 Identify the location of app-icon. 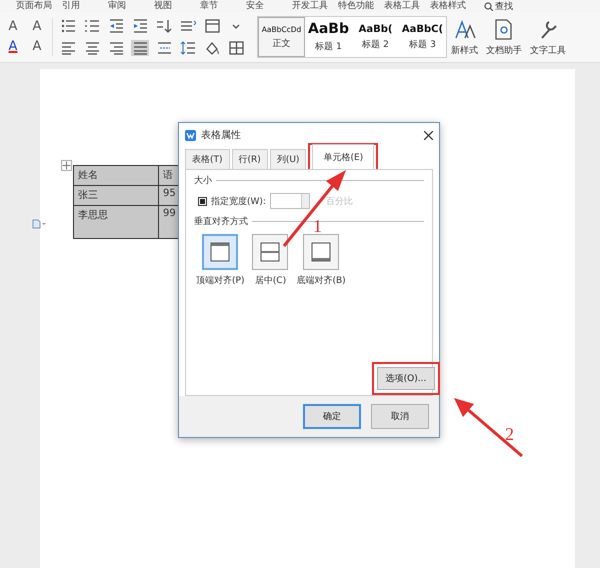
(190, 135).